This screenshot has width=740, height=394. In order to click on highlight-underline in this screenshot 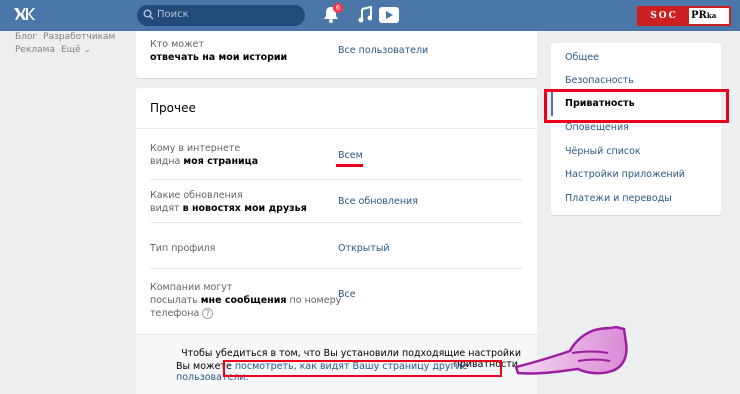, I will do `click(349, 165)`.